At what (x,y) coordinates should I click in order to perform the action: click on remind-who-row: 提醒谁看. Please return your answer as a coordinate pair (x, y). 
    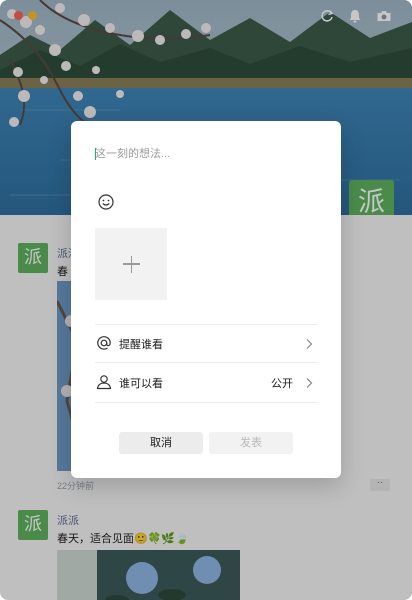
    Looking at the image, I should click on (206, 343).